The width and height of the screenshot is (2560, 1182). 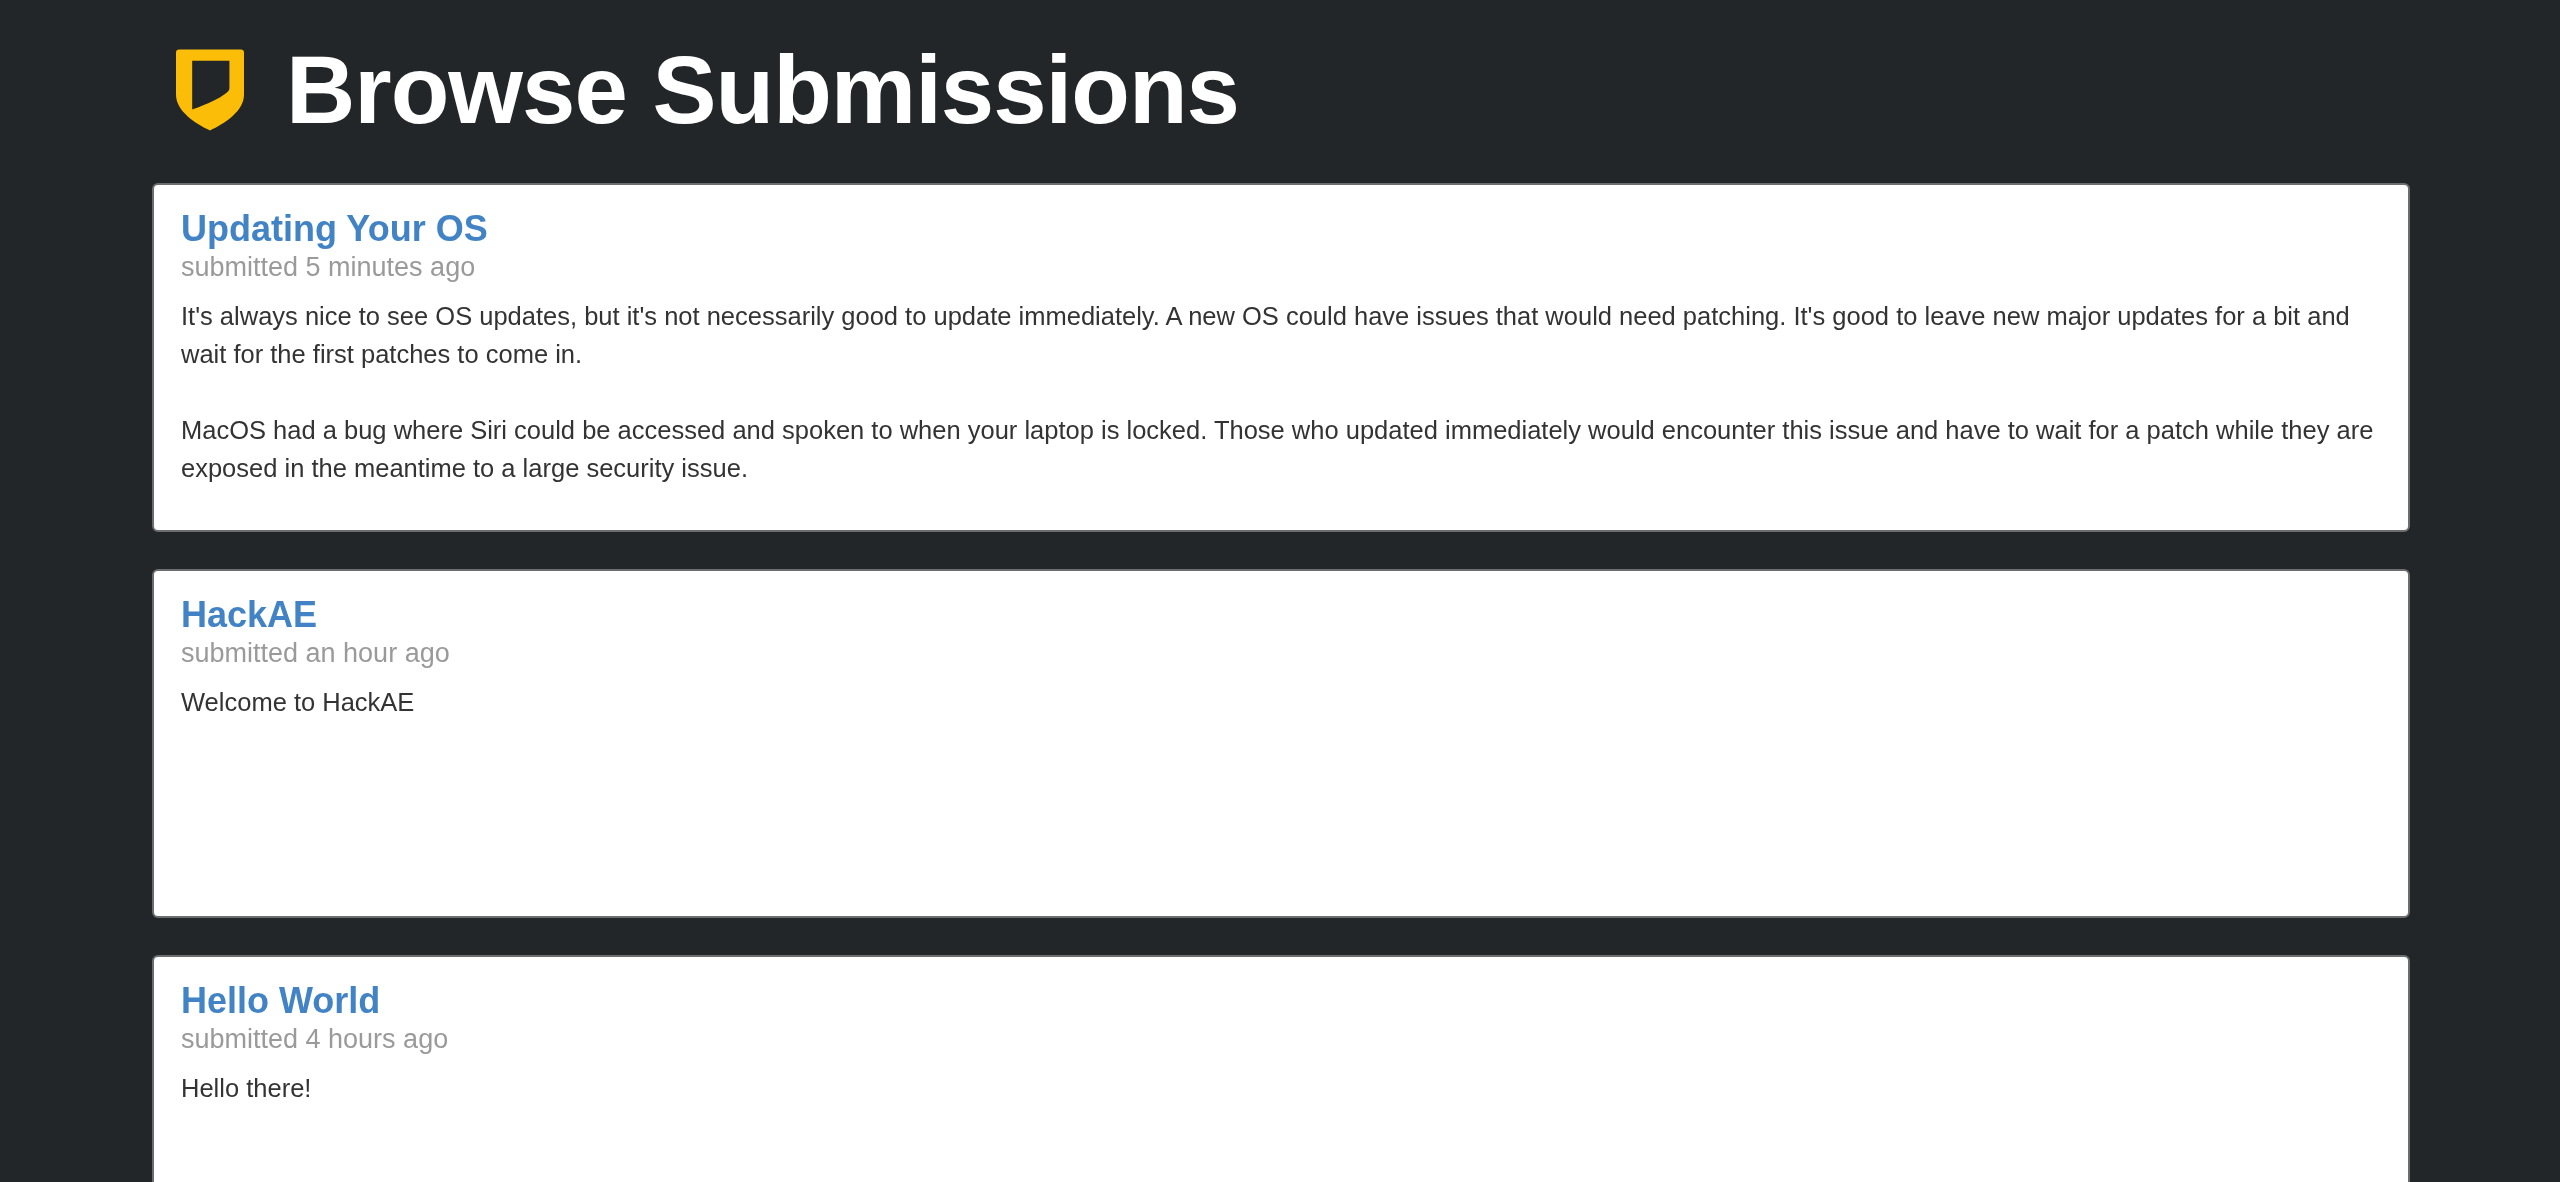 What do you see at coordinates (315, 654) in the screenshot?
I see `submission-time: submitted an hour ago` at bounding box center [315, 654].